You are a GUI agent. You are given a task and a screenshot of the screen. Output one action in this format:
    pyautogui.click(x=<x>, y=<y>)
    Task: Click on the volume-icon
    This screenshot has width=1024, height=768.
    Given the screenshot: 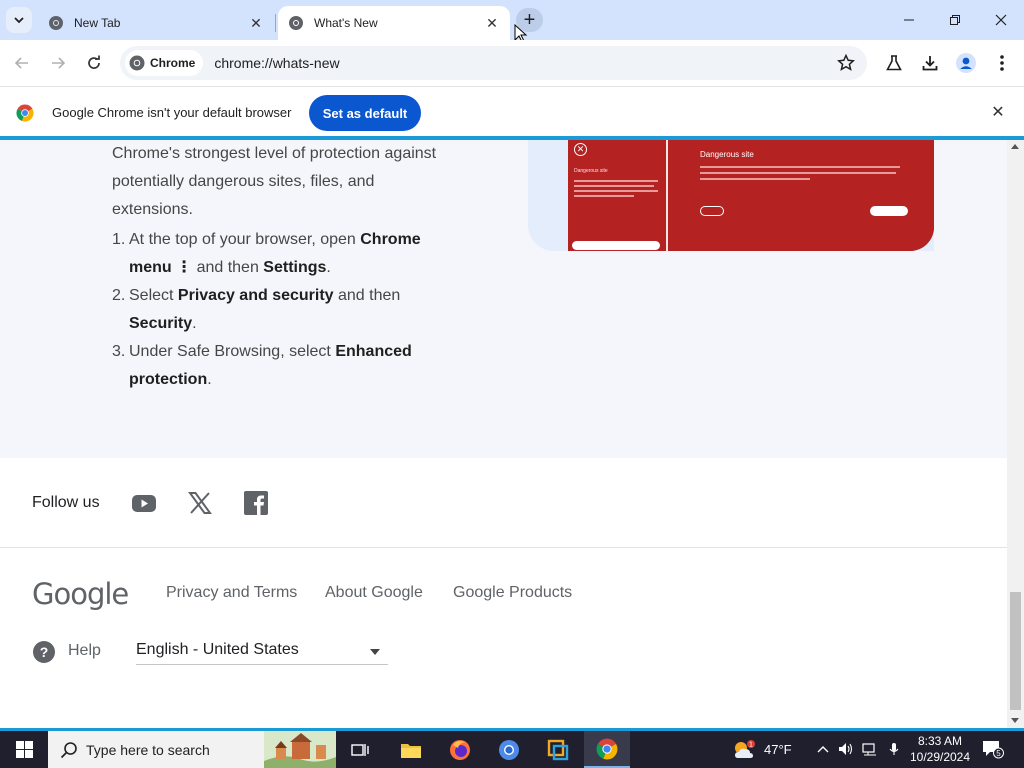 What is the action you would take?
    pyautogui.click(x=846, y=749)
    